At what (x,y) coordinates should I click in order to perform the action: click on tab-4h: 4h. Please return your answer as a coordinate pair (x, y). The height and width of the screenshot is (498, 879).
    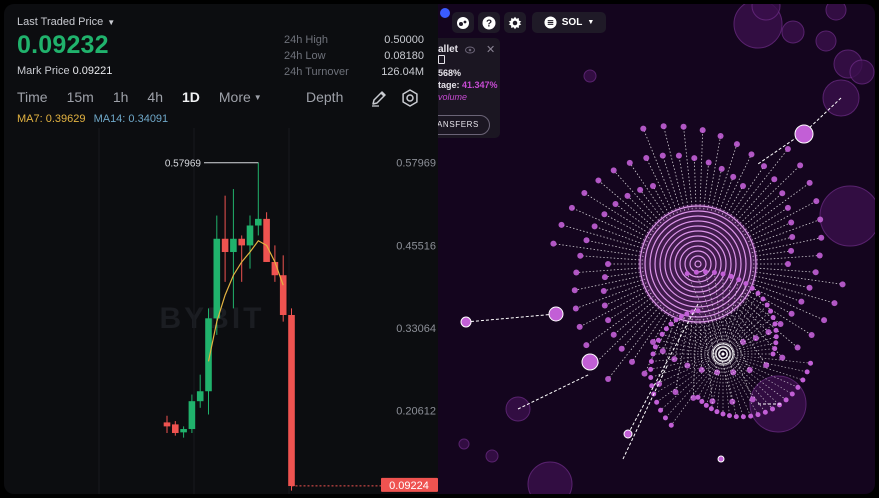
    Looking at the image, I should click on (155, 97).